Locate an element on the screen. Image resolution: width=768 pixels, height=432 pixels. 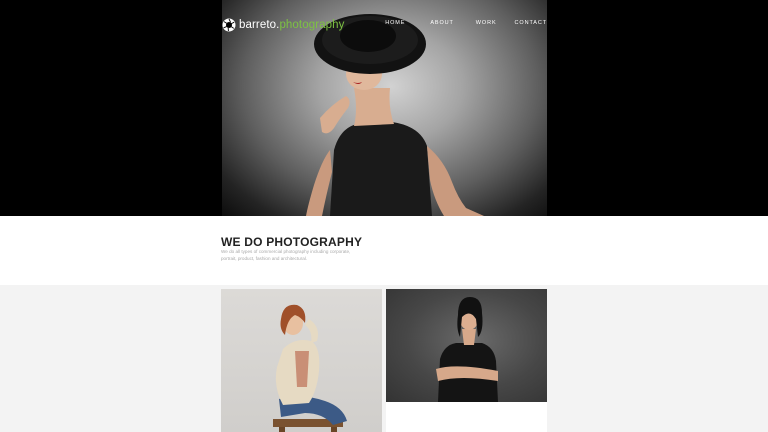
nav-about-link: ABOUT is located at coordinates (441, 23).